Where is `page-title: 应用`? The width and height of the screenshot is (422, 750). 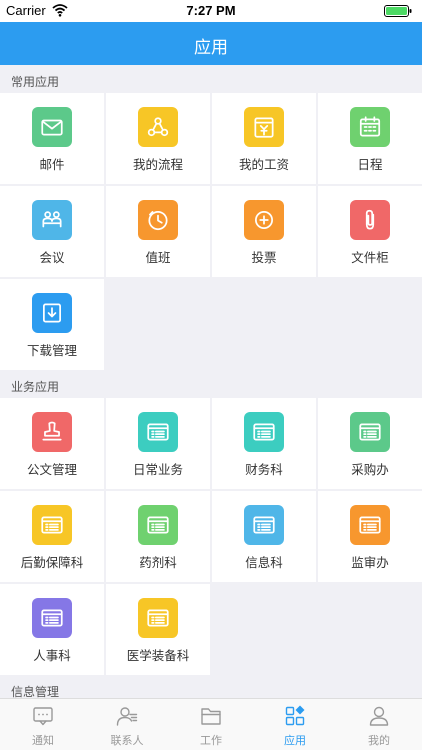
page-title: 应用 is located at coordinates (211, 48).